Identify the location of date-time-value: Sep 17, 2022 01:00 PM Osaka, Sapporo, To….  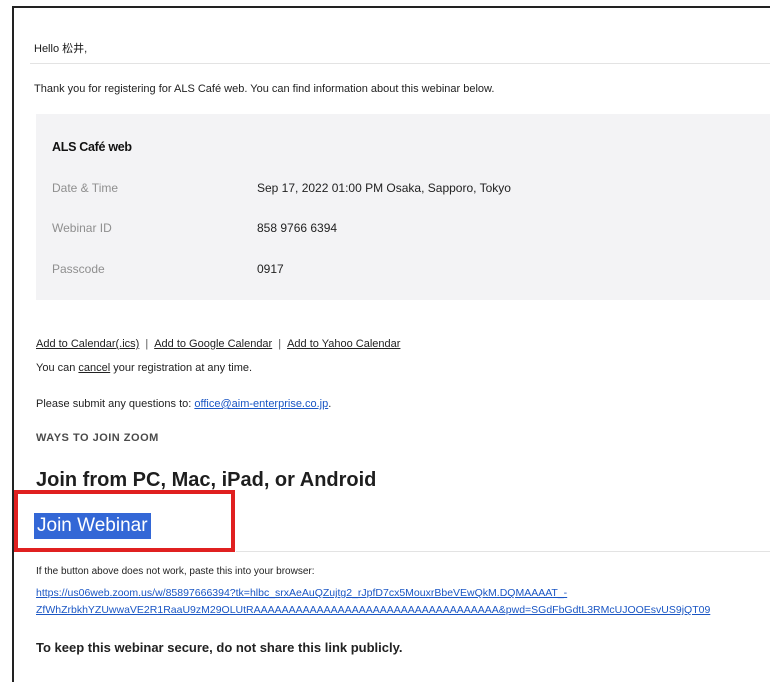
(384, 188).